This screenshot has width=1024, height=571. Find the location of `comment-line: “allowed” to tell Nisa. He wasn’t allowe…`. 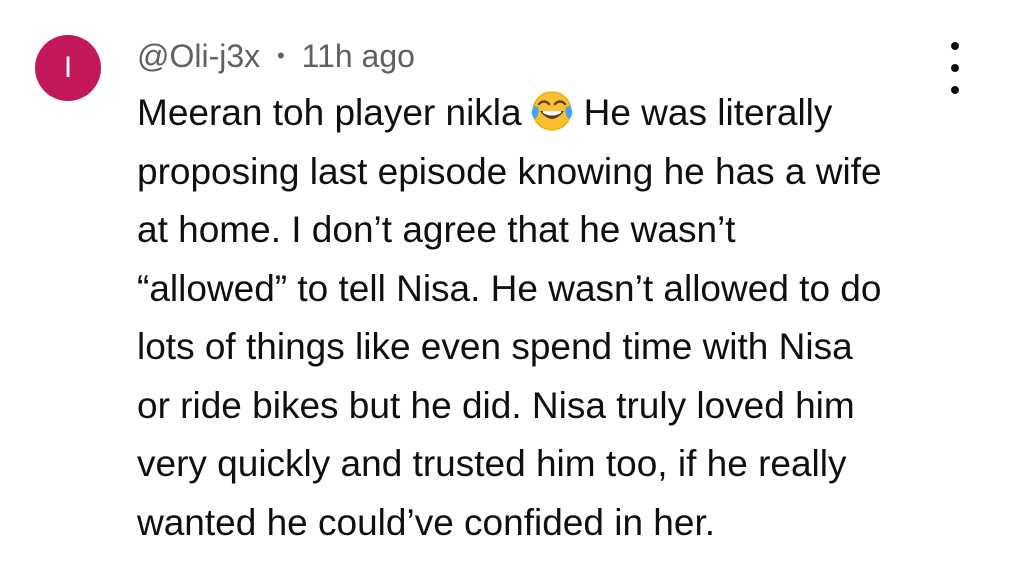

comment-line: “allowed” to tell Nisa. He wasn’t allowe… is located at coordinates (509, 288).